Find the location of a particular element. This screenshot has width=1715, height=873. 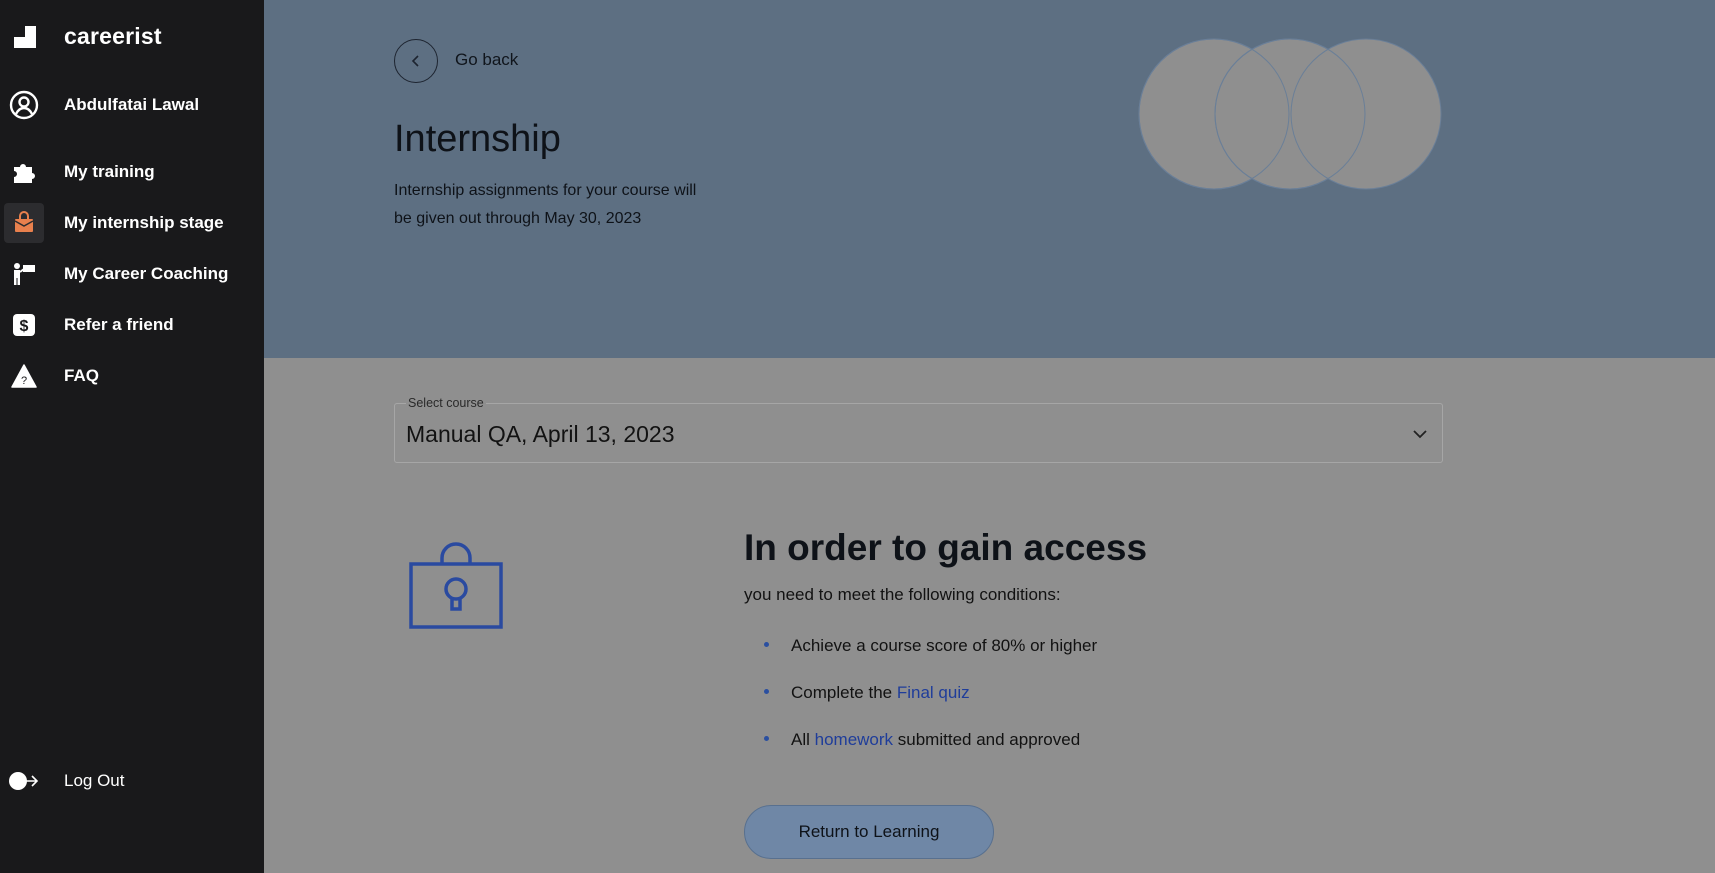

brand-logo: careerist is located at coordinates (88, 36).